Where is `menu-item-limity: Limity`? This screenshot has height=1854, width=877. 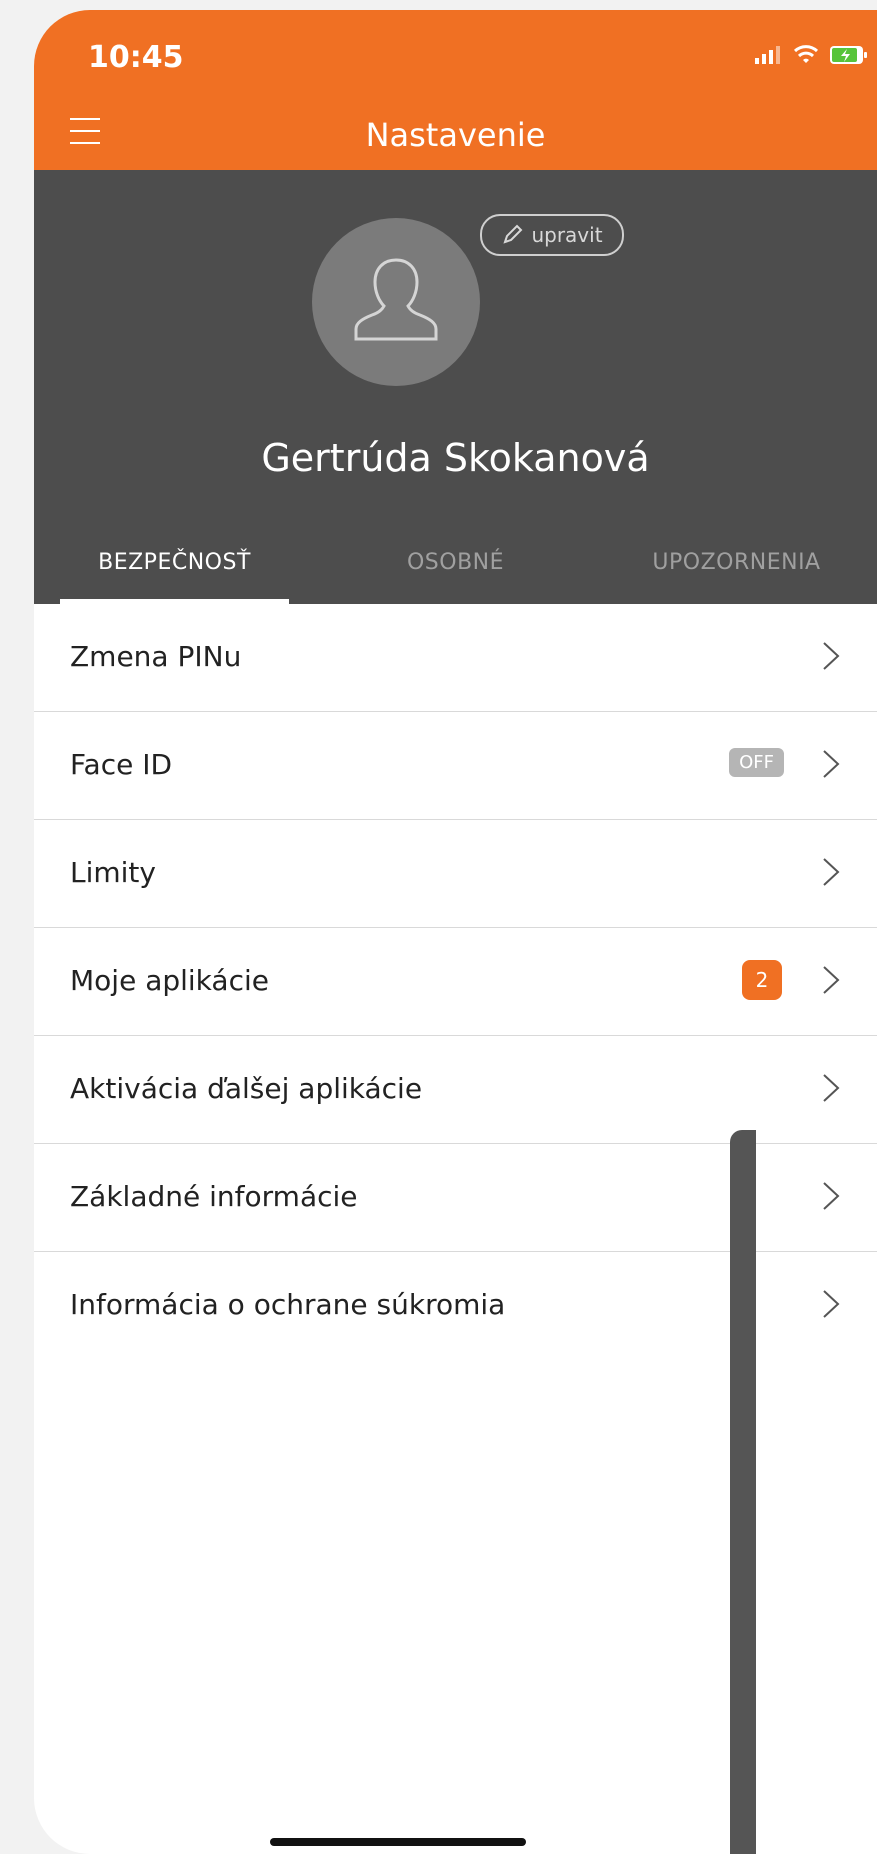
menu-item-limity: Limity is located at coordinates (455, 874).